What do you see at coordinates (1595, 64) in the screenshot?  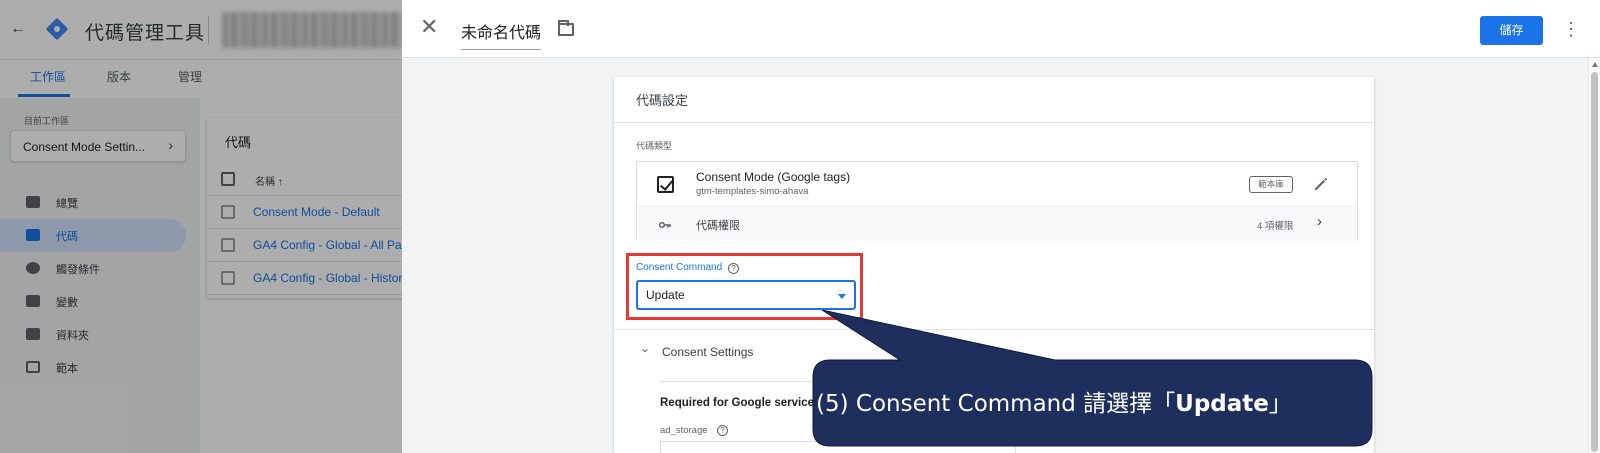 I see `scroll-up-icon` at bounding box center [1595, 64].